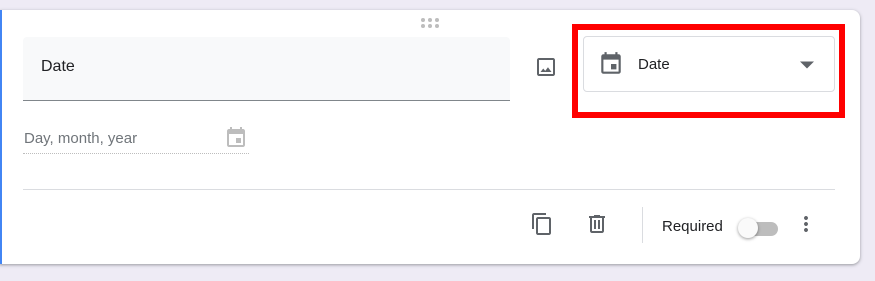 The image size is (875, 281). I want to click on toggle-thumb, so click(748, 228).